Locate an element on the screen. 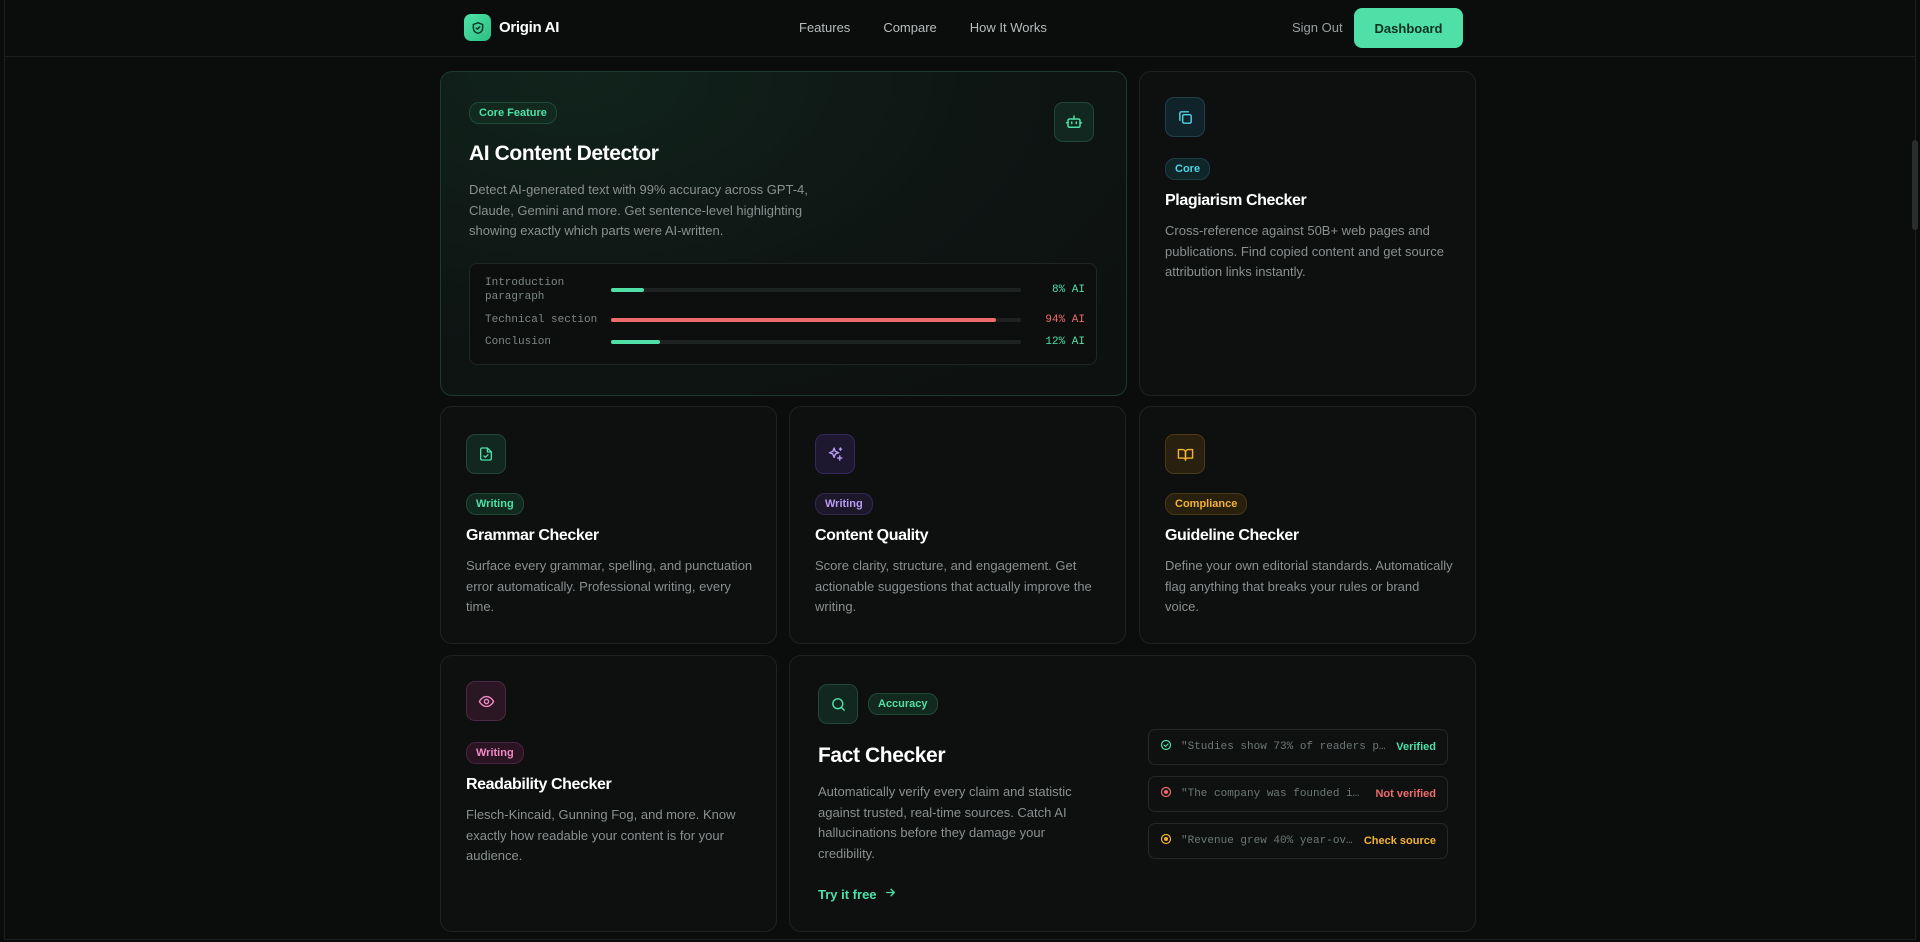  copy-icon is located at coordinates (1185, 117).